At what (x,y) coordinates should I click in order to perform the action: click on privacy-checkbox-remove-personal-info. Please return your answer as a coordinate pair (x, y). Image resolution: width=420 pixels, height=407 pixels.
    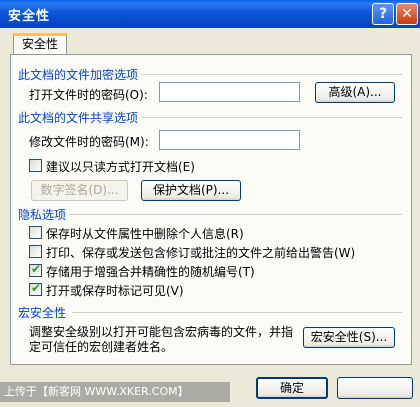
    Looking at the image, I should click on (35, 232).